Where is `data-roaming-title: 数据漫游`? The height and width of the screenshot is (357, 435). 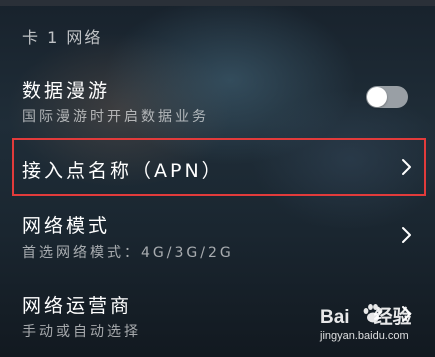
data-roaming-title: 数据漫游 is located at coordinates (66, 91).